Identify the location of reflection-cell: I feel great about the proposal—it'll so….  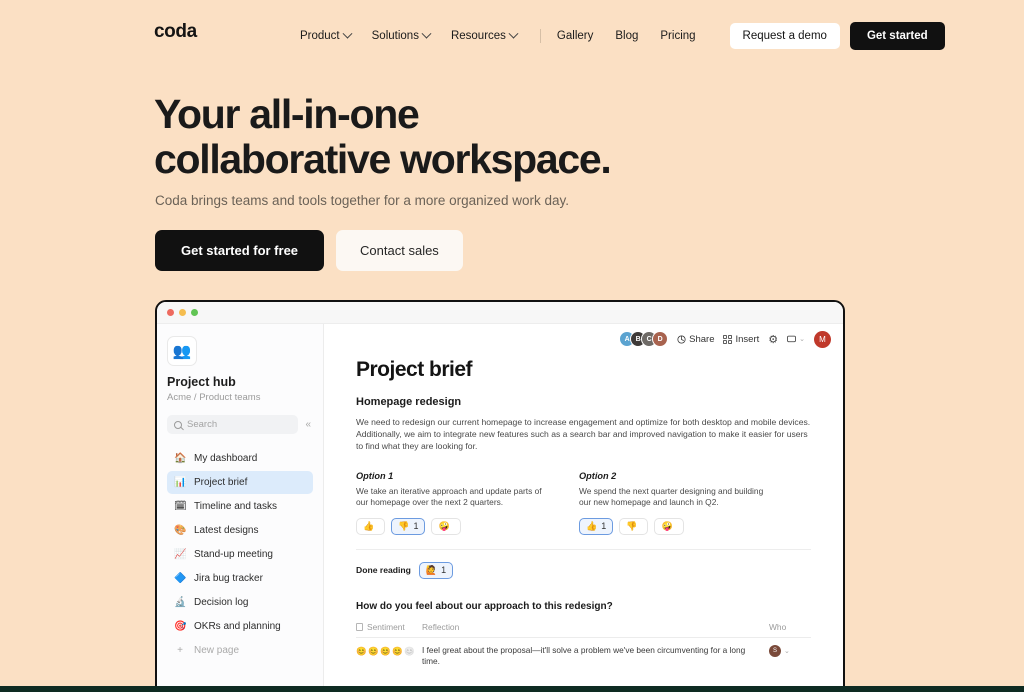
(584, 655).